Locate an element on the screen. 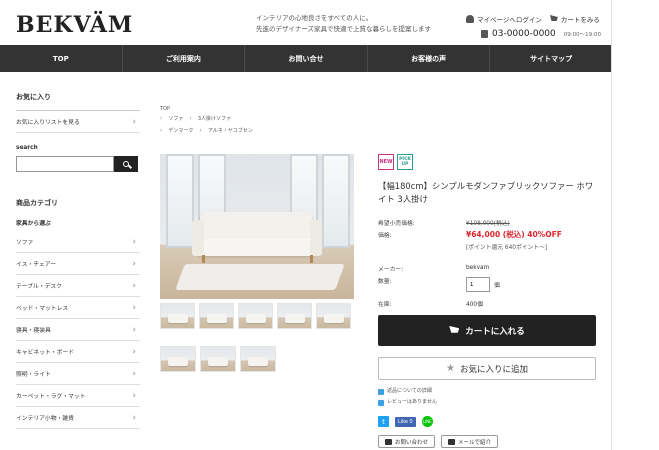 The width and height of the screenshot is (659, 450). category-heading: 商品カテゴリ is located at coordinates (37, 203).